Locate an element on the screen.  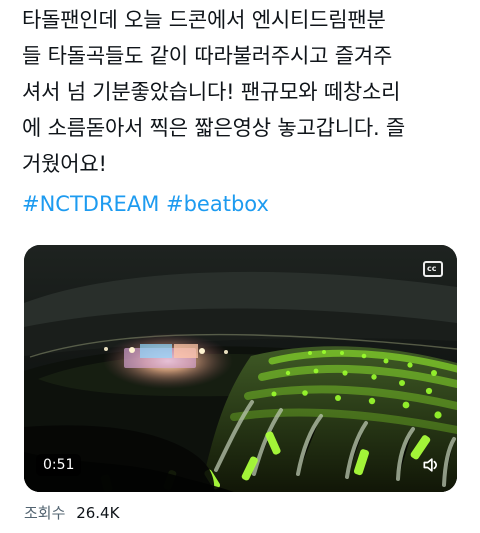
hashtag-row: #NCTDREAM #beatbox is located at coordinates (145, 204).